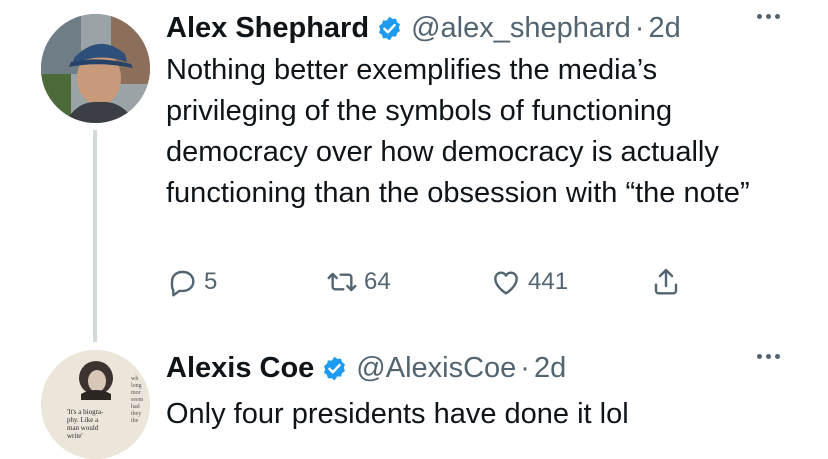 This screenshot has width=828, height=459. I want to click on svg-text: had, so click(135, 407).